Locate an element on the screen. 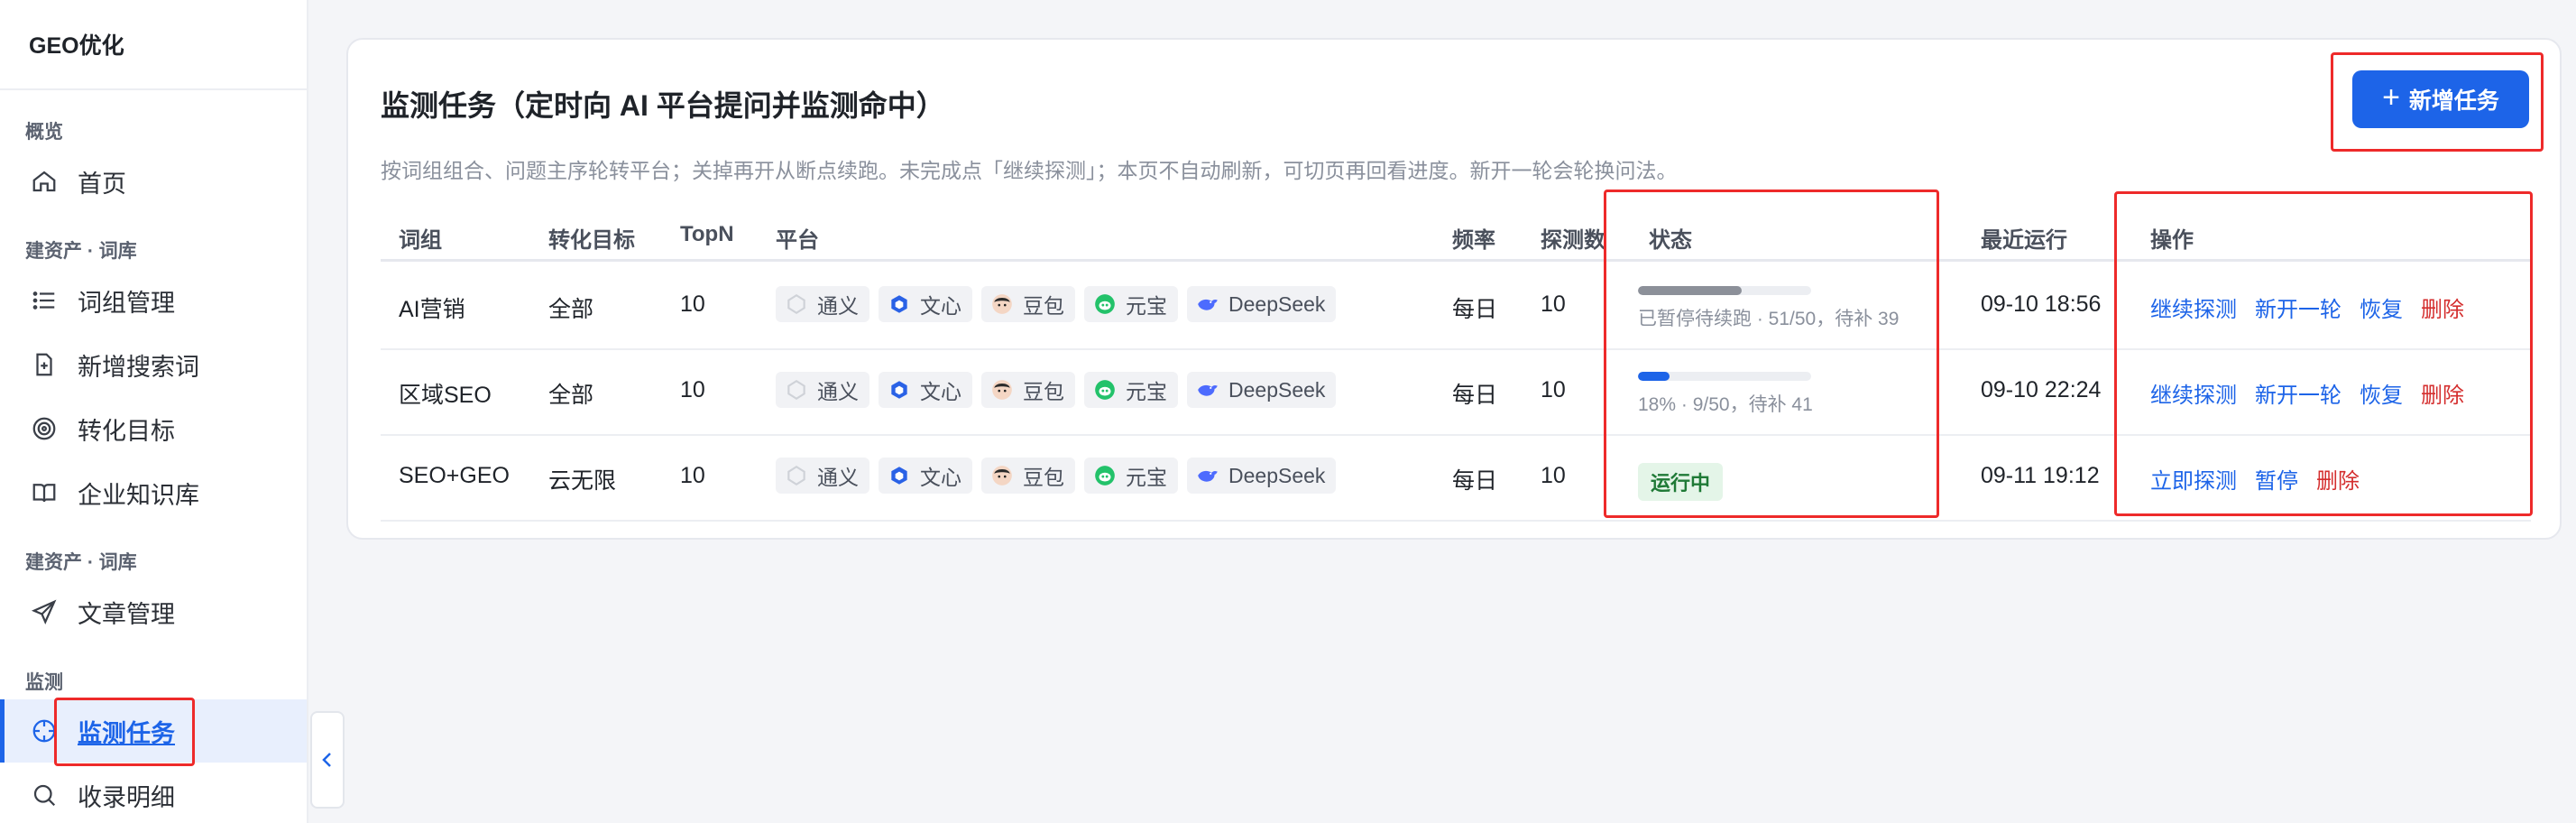  add-task-label: 新增任务 is located at coordinates (2454, 101).